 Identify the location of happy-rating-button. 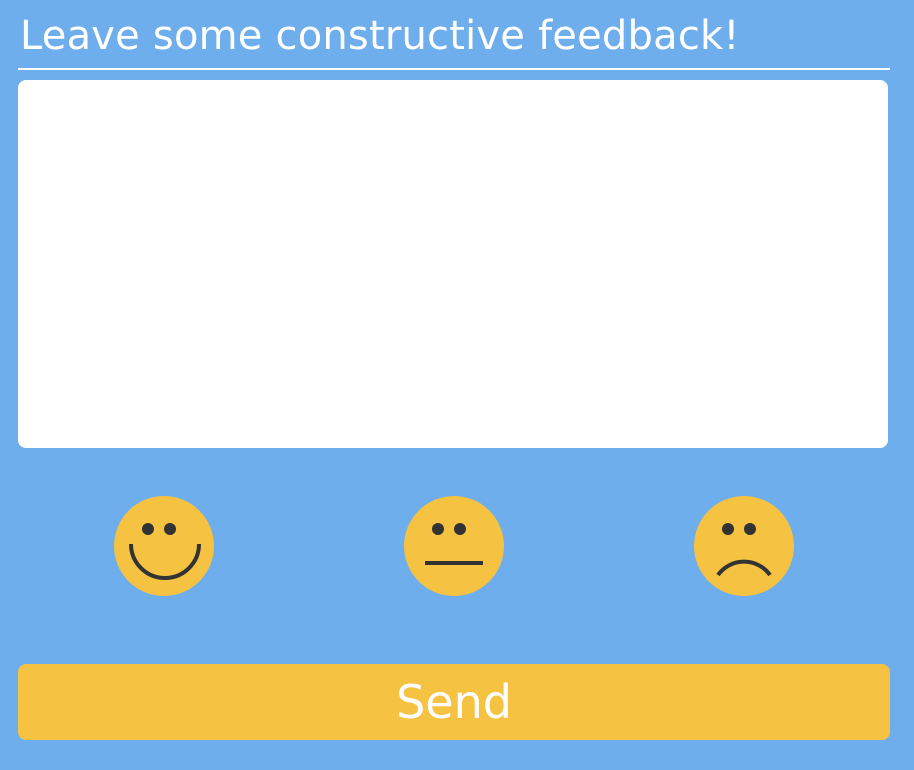
(164, 546).